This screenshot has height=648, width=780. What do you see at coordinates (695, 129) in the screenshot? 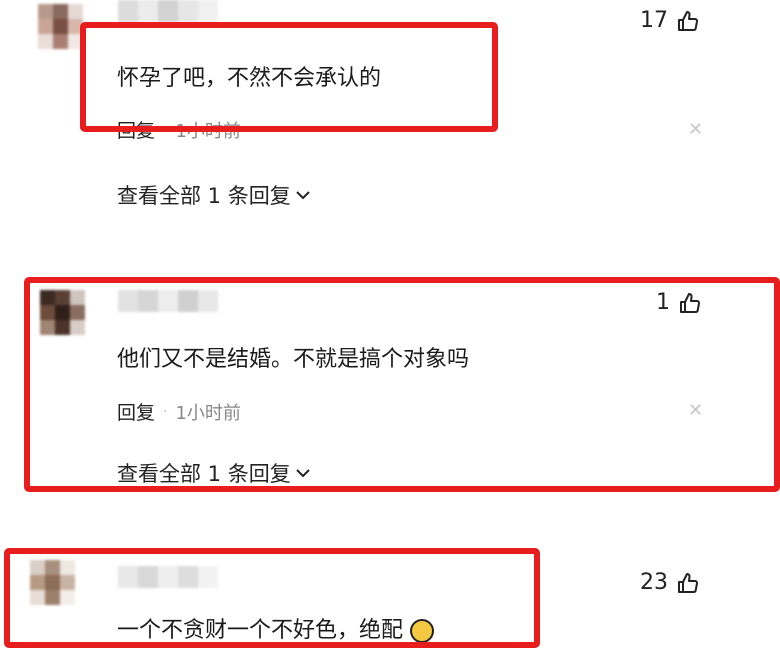
I see `close-icon: ✕` at bounding box center [695, 129].